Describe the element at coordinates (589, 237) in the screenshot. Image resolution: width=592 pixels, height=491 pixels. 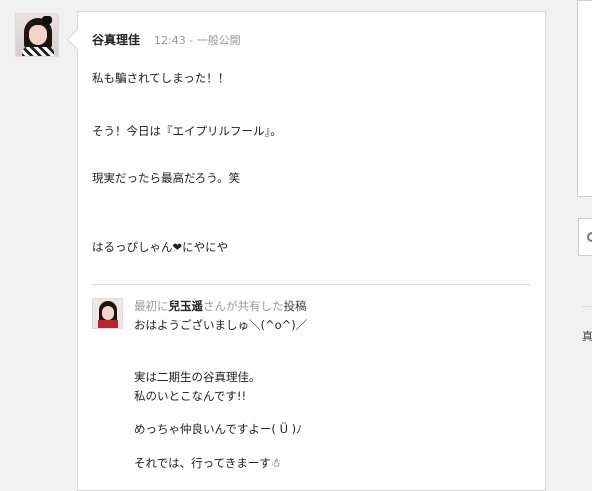
I see `search-icon` at that location.